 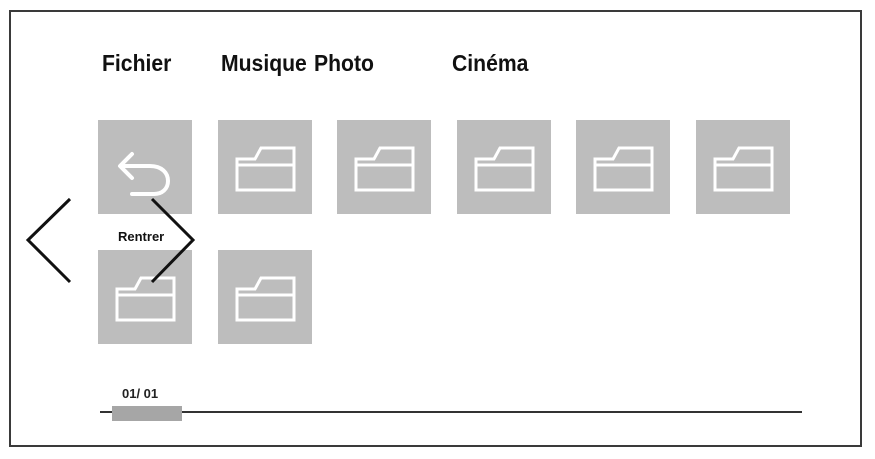 I want to click on page-indicator: 01/ 01, so click(x=140, y=393).